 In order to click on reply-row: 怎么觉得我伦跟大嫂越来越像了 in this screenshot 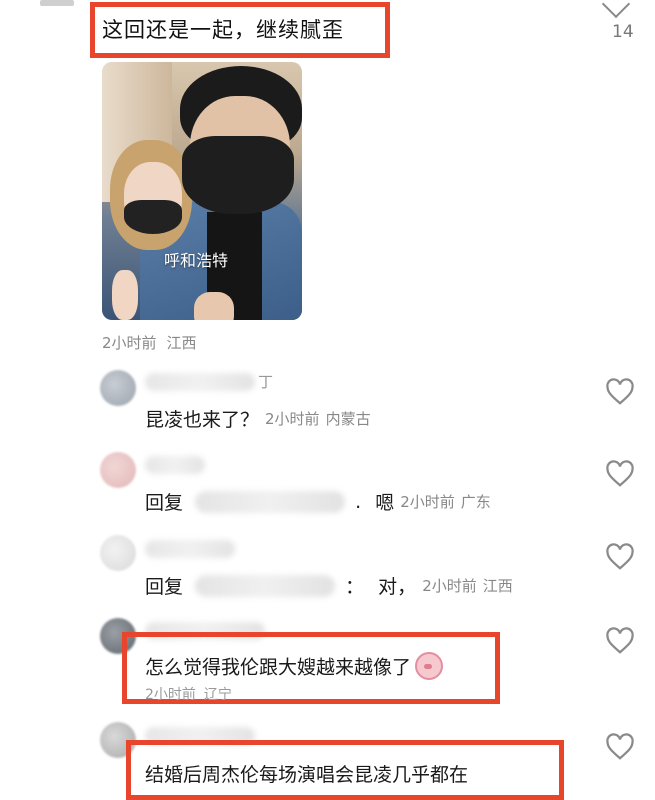, I will do `click(294, 666)`.